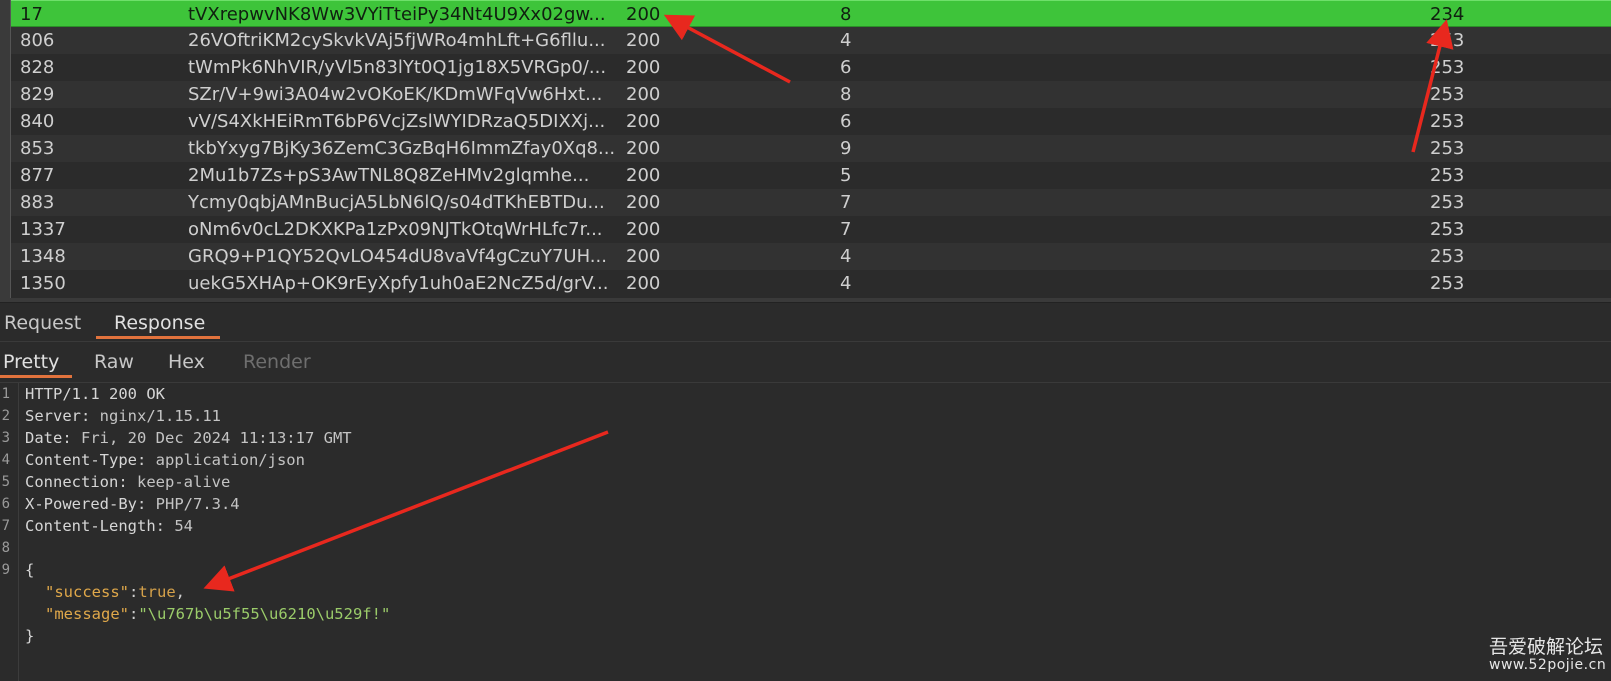 This screenshot has width=1611, height=681. Describe the element at coordinates (37, 202) in the screenshot. I see `cell-id: 883` at that location.